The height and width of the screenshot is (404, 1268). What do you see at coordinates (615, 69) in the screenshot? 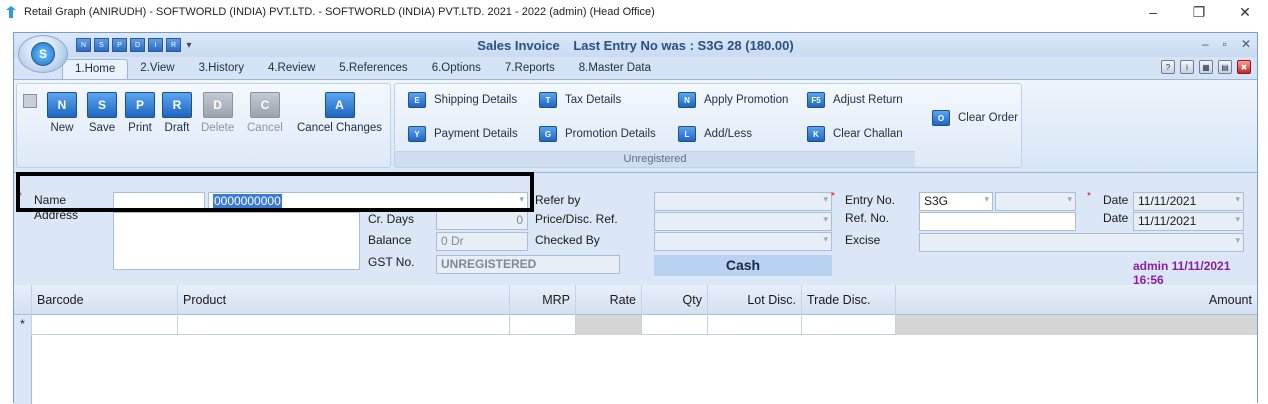
I see `tab-master-data: 8.Master Data` at bounding box center [615, 69].